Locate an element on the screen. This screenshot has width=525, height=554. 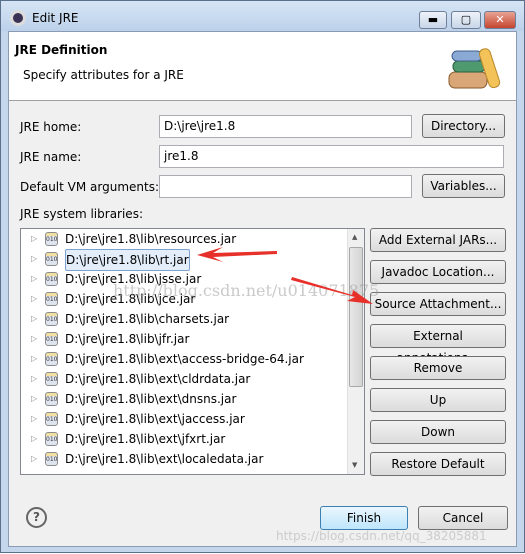
annotation-arrow is located at coordinates (285, 275).